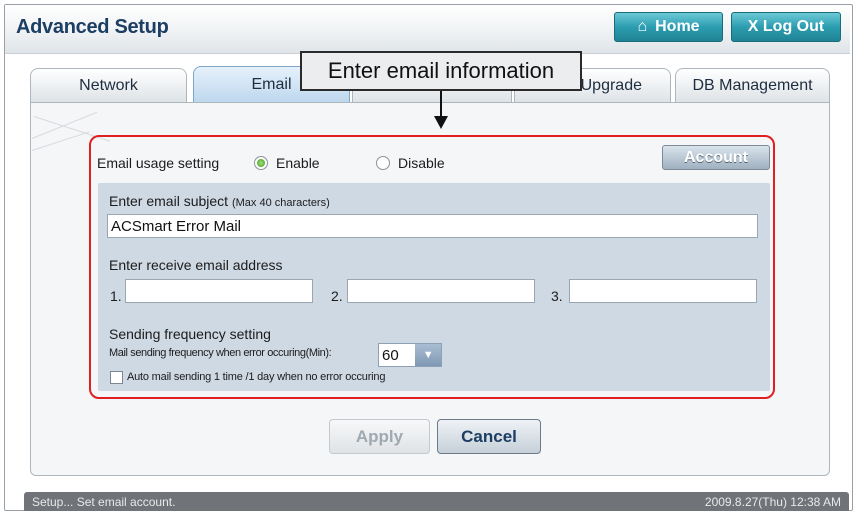 The height and width of the screenshot is (513, 855). I want to click on address-number-1: 1., so click(116, 296).